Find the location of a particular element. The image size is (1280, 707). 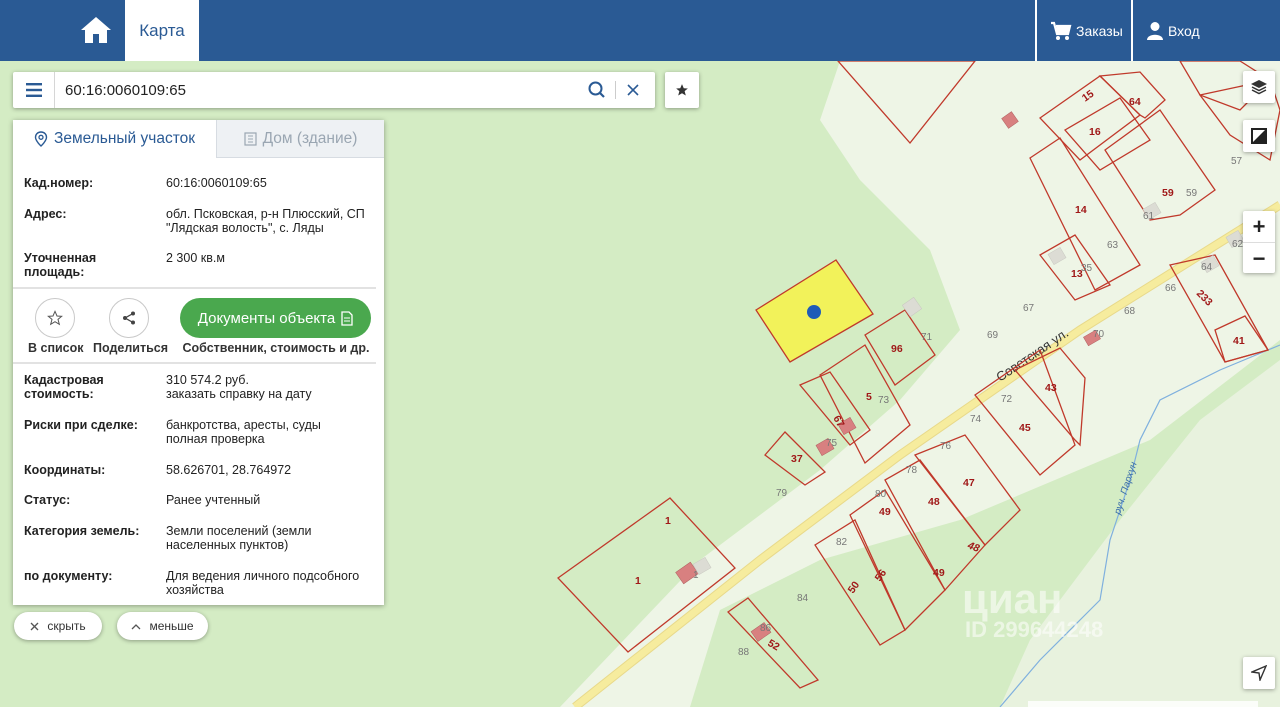

attribution-bar is located at coordinates (1143, 704).